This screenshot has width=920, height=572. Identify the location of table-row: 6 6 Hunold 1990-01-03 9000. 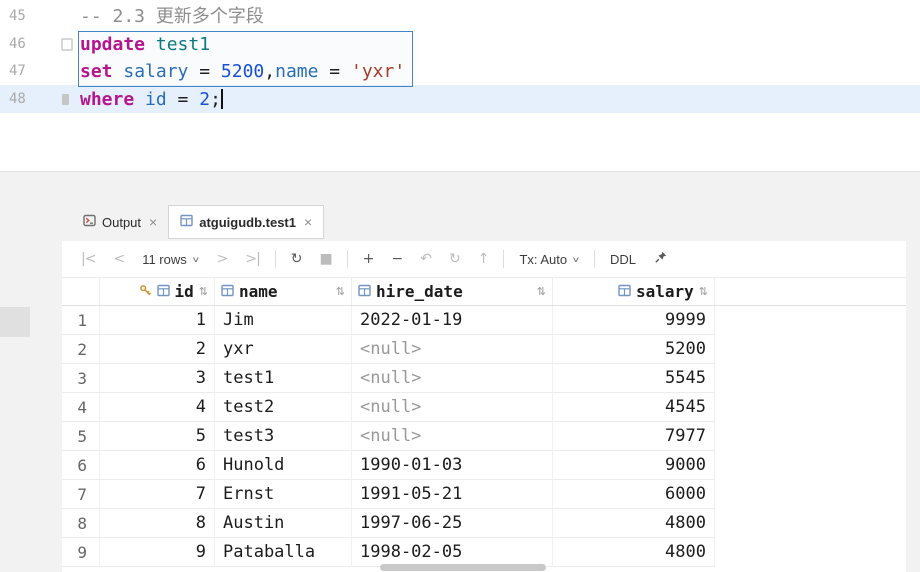
(491, 465).